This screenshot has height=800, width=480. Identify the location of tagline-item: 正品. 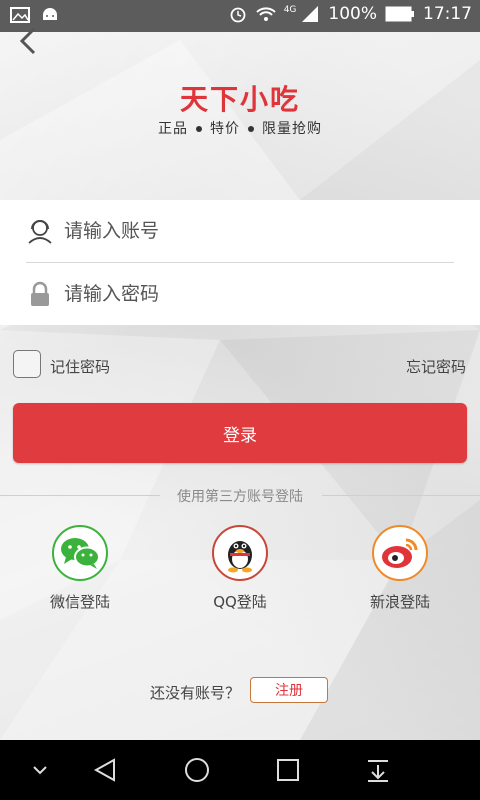
(173, 129).